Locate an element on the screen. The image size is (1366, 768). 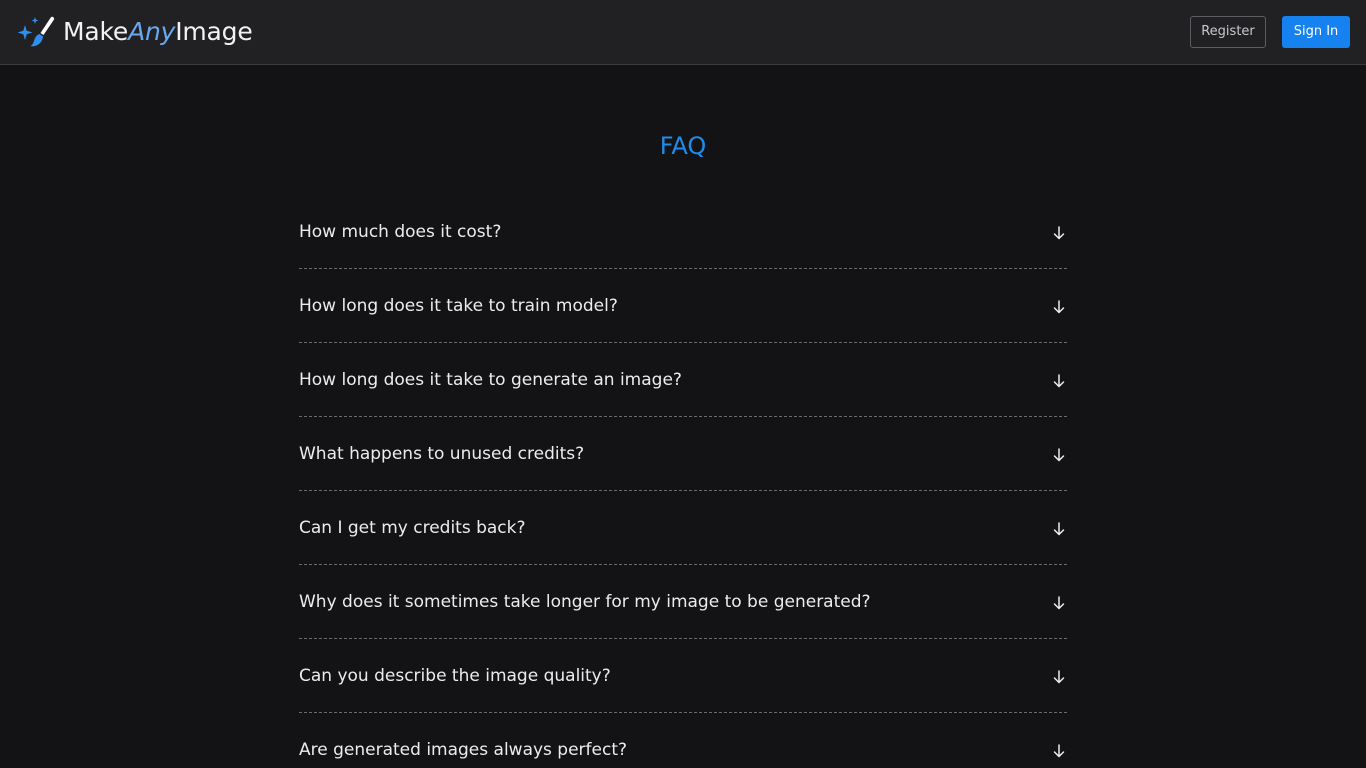
faq-question: Are generated images always perfect? is located at coordinates (463, 750).